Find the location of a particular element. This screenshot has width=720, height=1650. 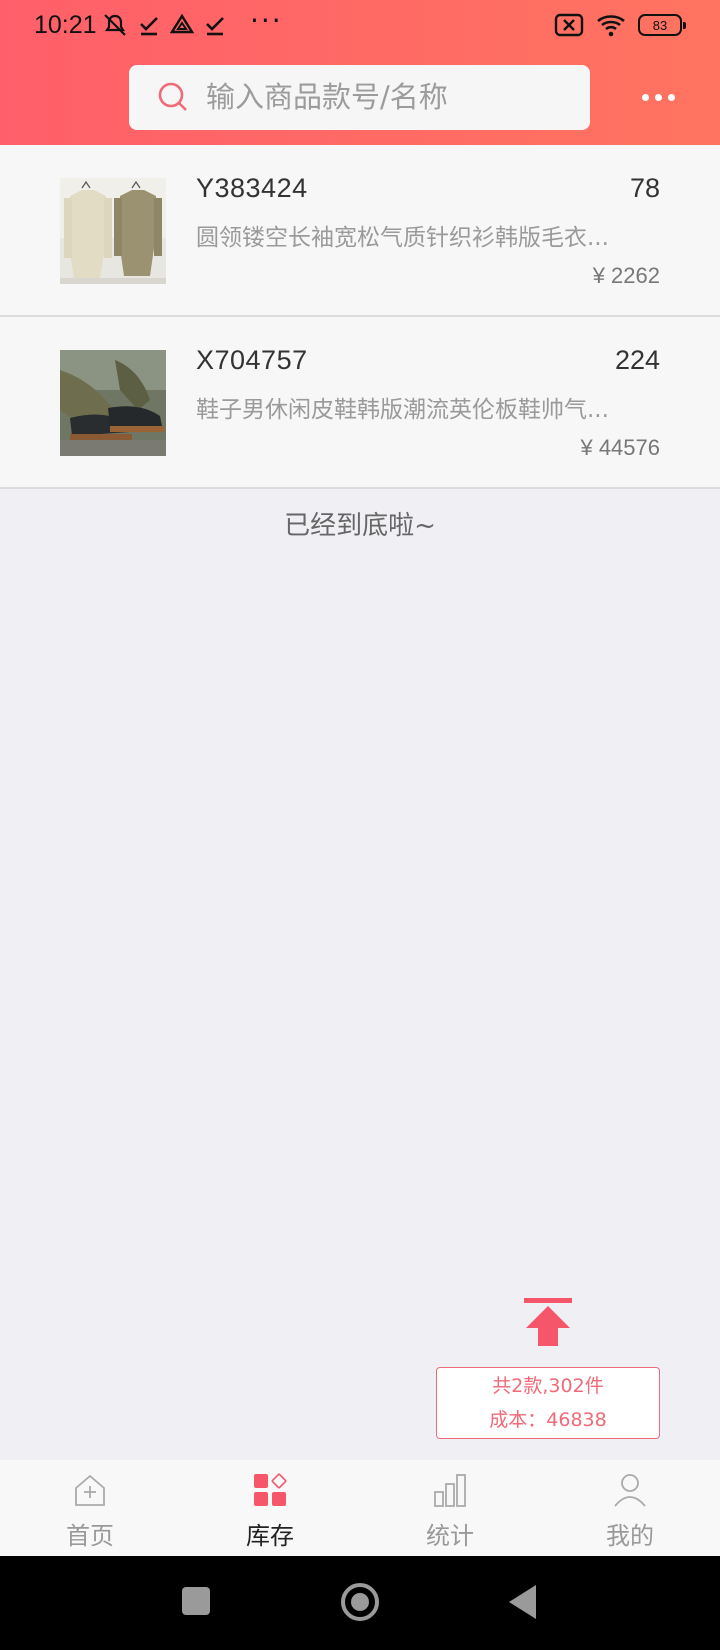

more-menu-button is located at coordinates (660, 97).